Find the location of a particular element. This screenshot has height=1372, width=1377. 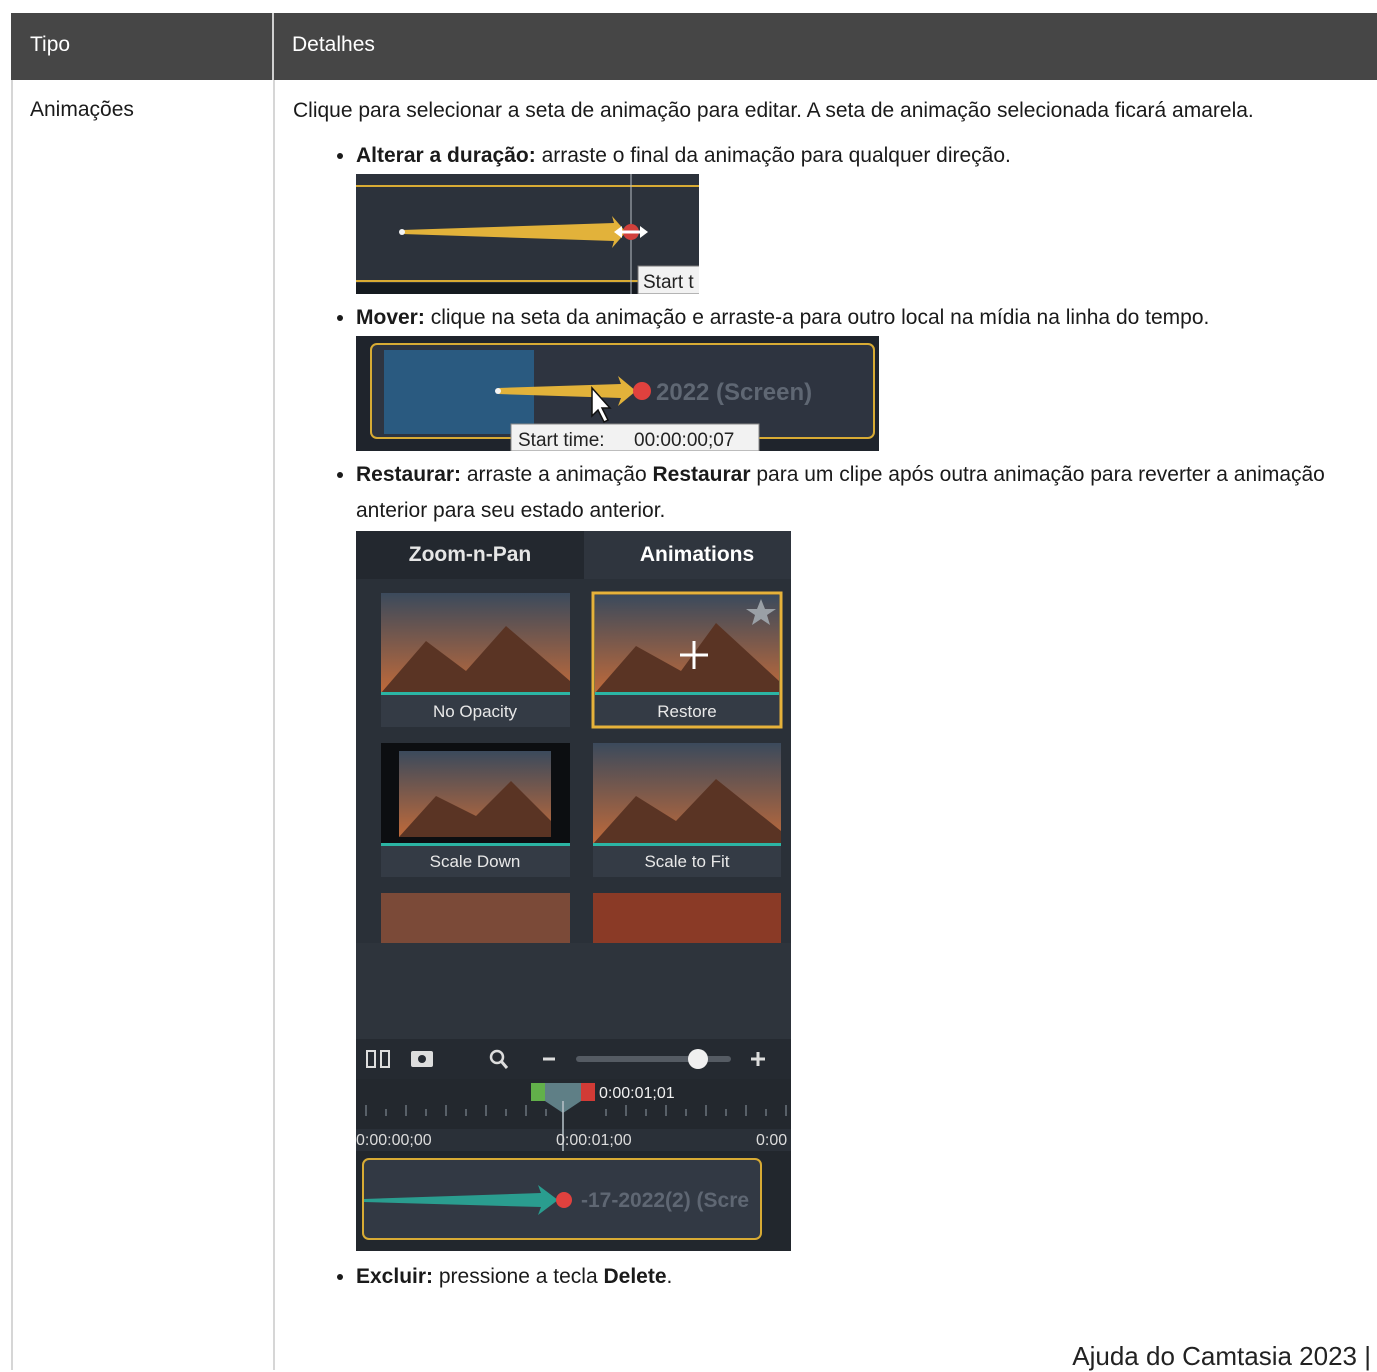

text-restore-a: arraste a animação is located at coordinates (557, 474).